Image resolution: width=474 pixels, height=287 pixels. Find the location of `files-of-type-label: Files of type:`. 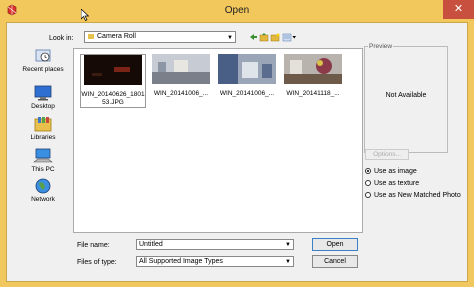

files-of-type-label: Files of type: is located at coordinates (97, 262).